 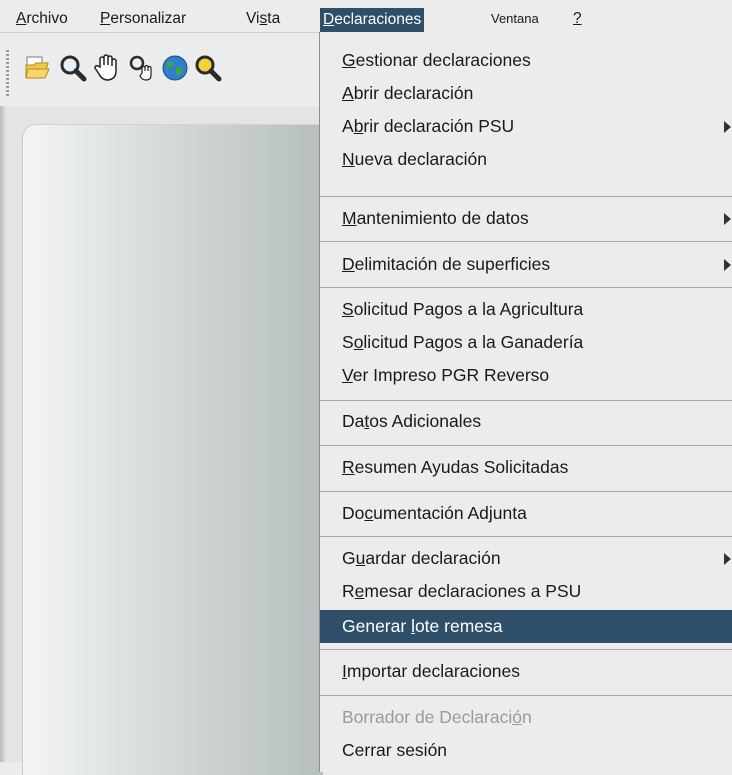 I want to click on item-text: Generar, so click(x=377, y=626).